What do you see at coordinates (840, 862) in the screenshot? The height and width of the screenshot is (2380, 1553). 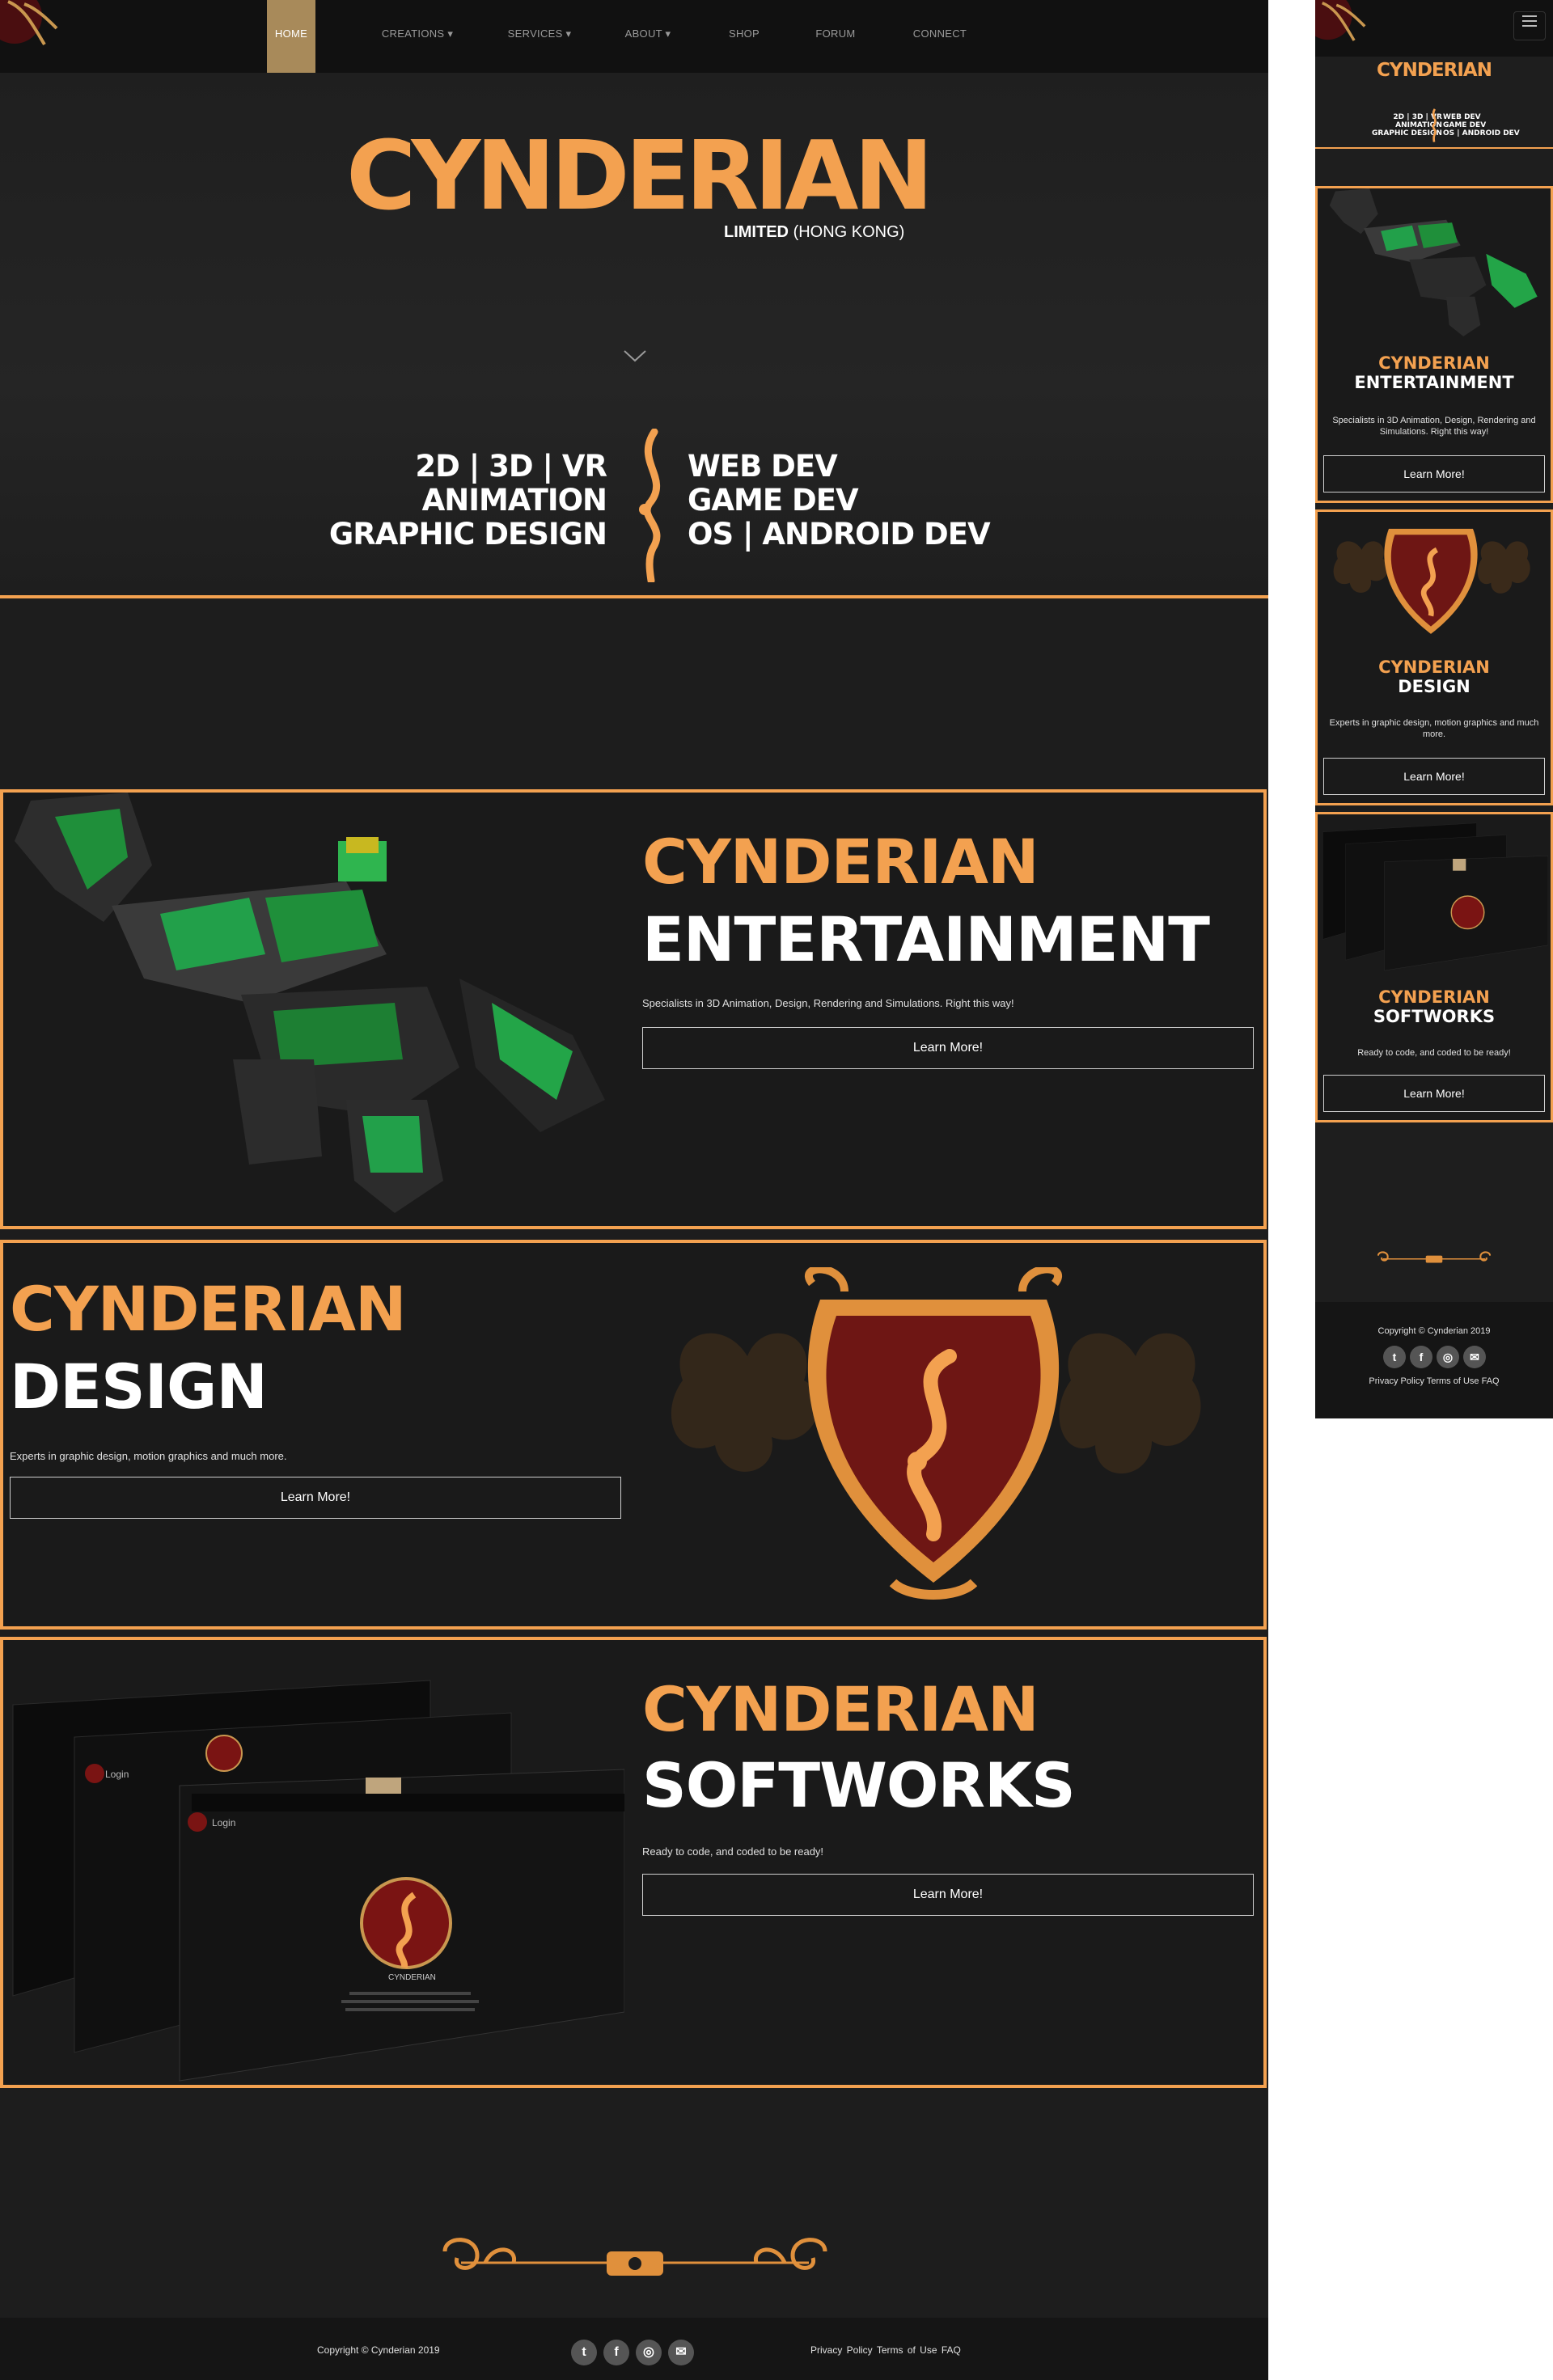 I see `entertainment-title-top: CYNDERIAN` at bounding box center [840, 862].